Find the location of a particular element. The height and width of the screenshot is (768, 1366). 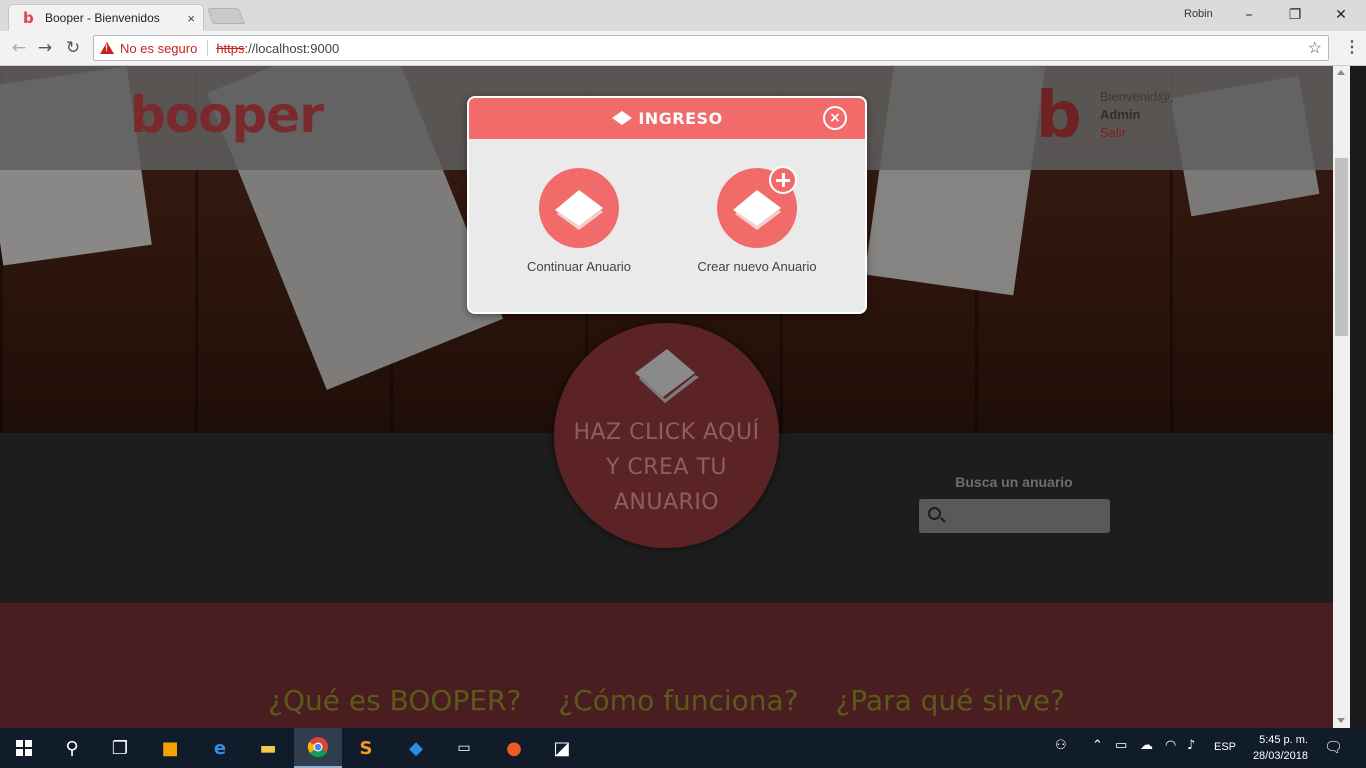

profile-name: Robin is located at coordinates (1198, 14).